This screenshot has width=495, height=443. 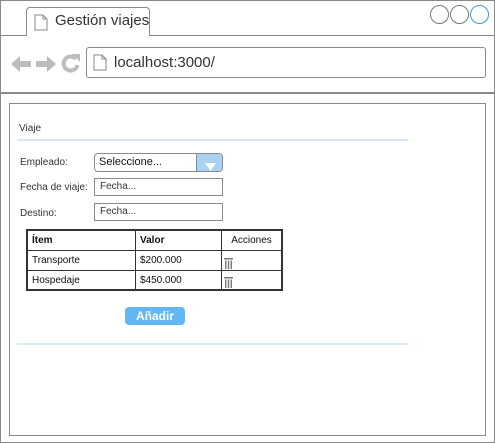 I want to click on maximize-window-button, so click(x=459, y=14).